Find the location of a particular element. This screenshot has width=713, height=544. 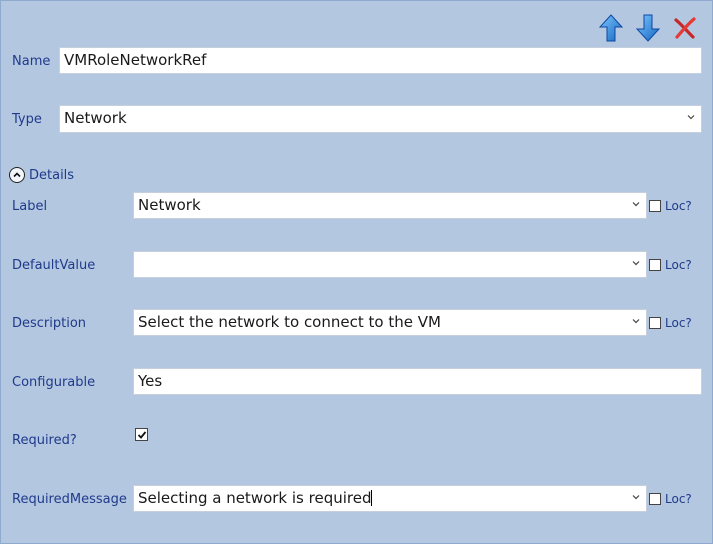

move-down-button is located at coordinates (648, 28).